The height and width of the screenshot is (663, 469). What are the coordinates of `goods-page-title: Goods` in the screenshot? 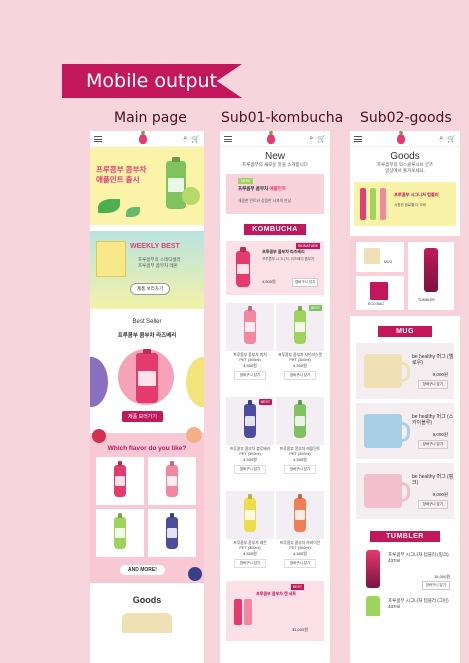 It's located at (405, 156).